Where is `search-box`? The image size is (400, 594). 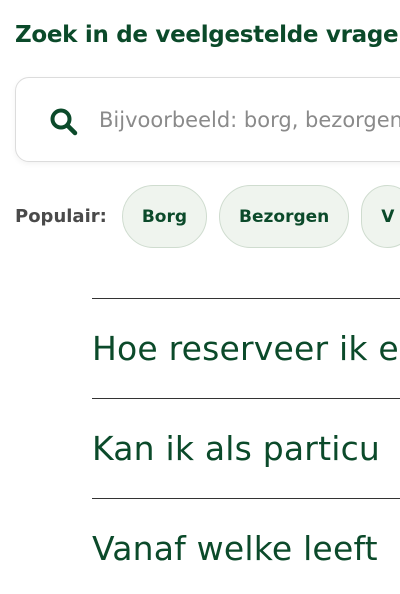
search-box is located at coordinates (207, 119).